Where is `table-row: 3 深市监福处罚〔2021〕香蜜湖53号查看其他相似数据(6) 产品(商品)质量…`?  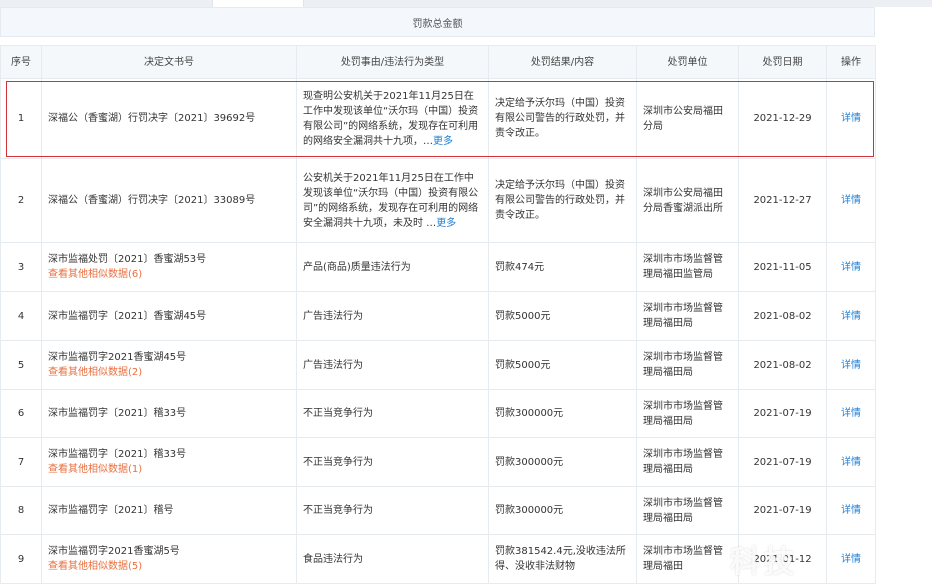
table-row: 3 深市监福处罚〔2021〕香蜜湖53号查看其他相似数据(6) 产品(商品)质量… is located at coordinates (438, 267).